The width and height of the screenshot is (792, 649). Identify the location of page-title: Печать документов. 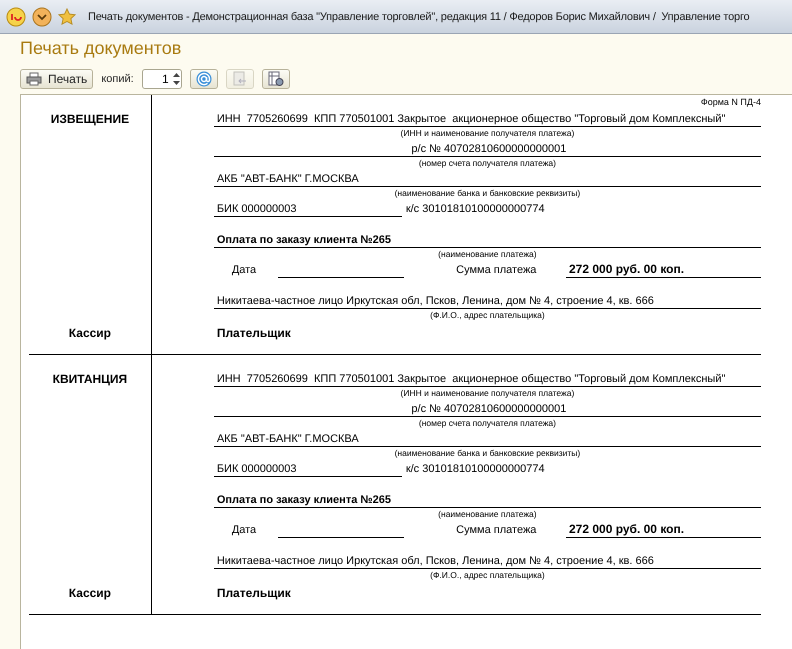
(101, 48).